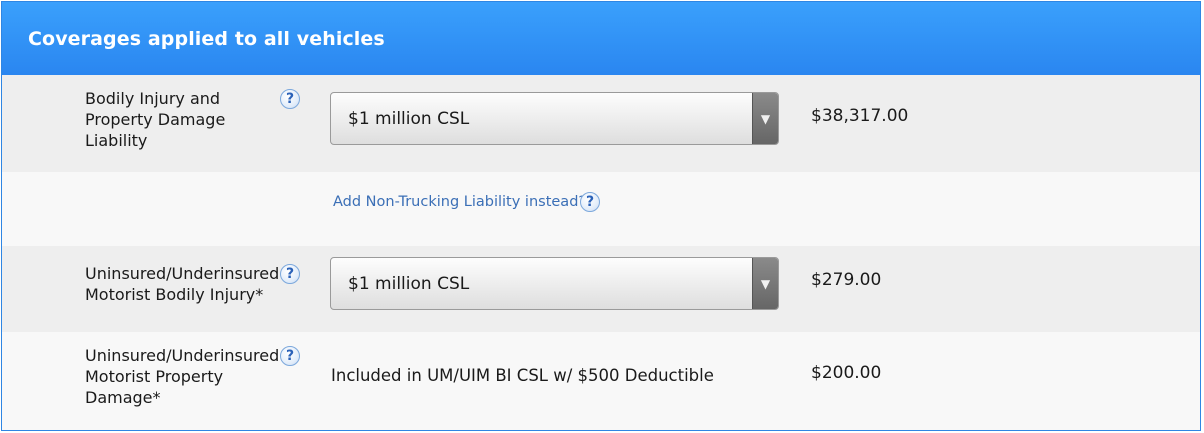 This screenshot has width=1204, height=433. What do you see at coordinates (554, 118) in the screenshot?
I see `bodily-injury-limit-select: $1 million CSL ▼` at bounding box center [554, 118].